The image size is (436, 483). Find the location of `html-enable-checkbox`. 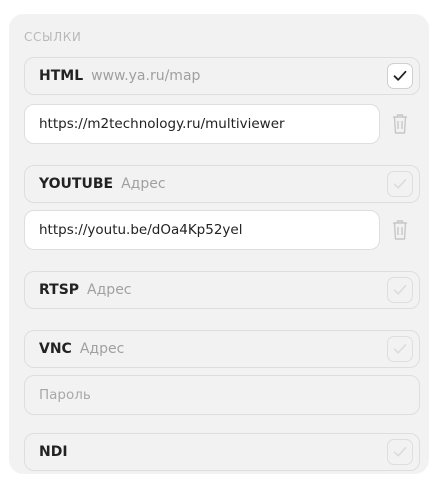

html-enable-checkbox is located at coordinates (400, 76).